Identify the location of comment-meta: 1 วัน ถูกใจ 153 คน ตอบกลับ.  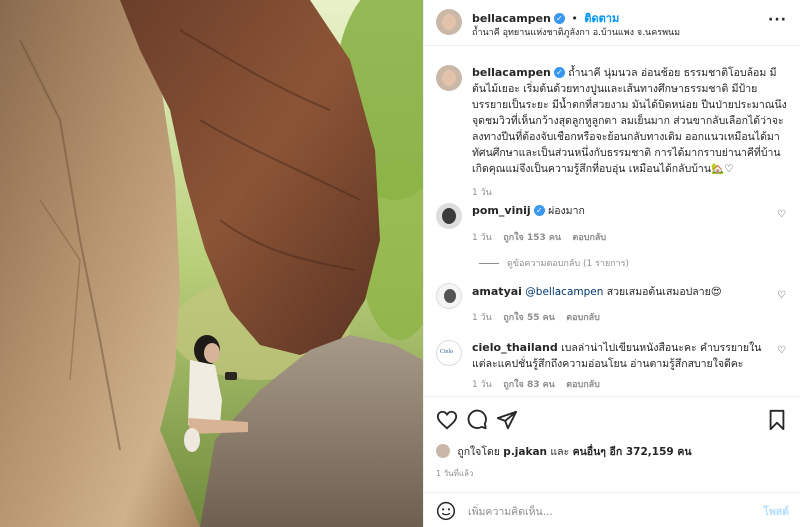
(539, 237).